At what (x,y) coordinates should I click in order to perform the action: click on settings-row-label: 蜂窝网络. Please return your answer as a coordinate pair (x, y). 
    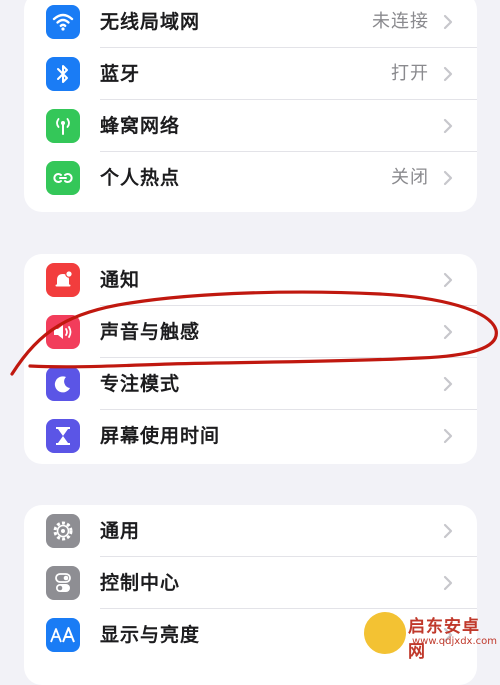
    Looking at the image, I should click on (140, 126).